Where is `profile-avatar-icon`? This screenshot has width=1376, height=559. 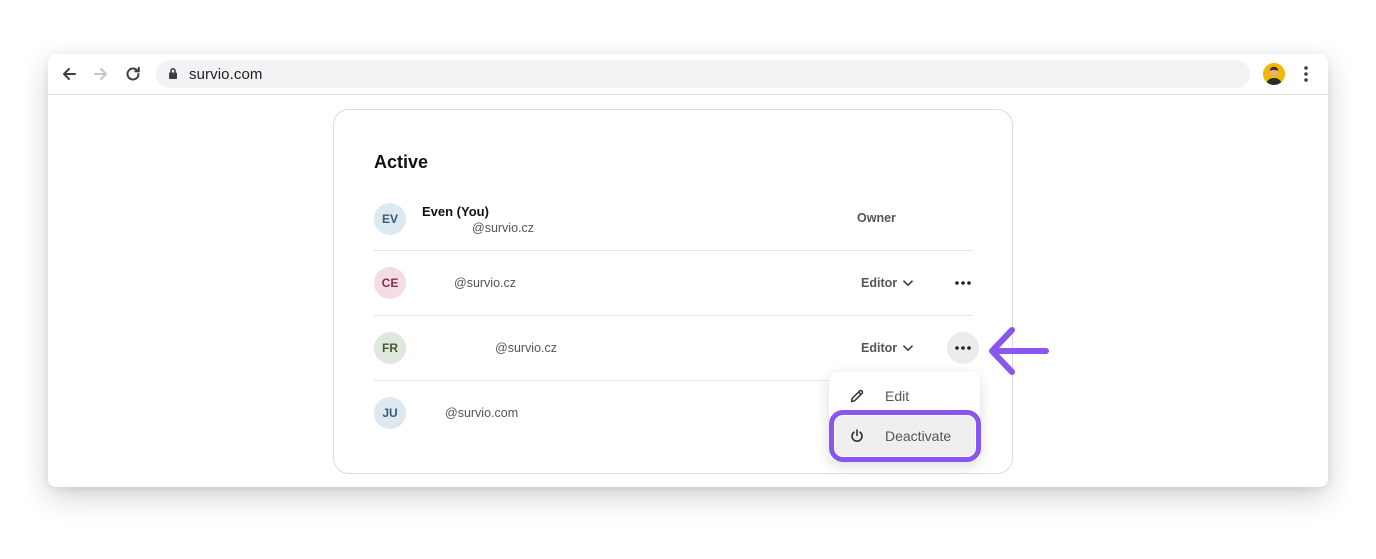 profile-avatar-icon is located at coordinates (1274, 74).